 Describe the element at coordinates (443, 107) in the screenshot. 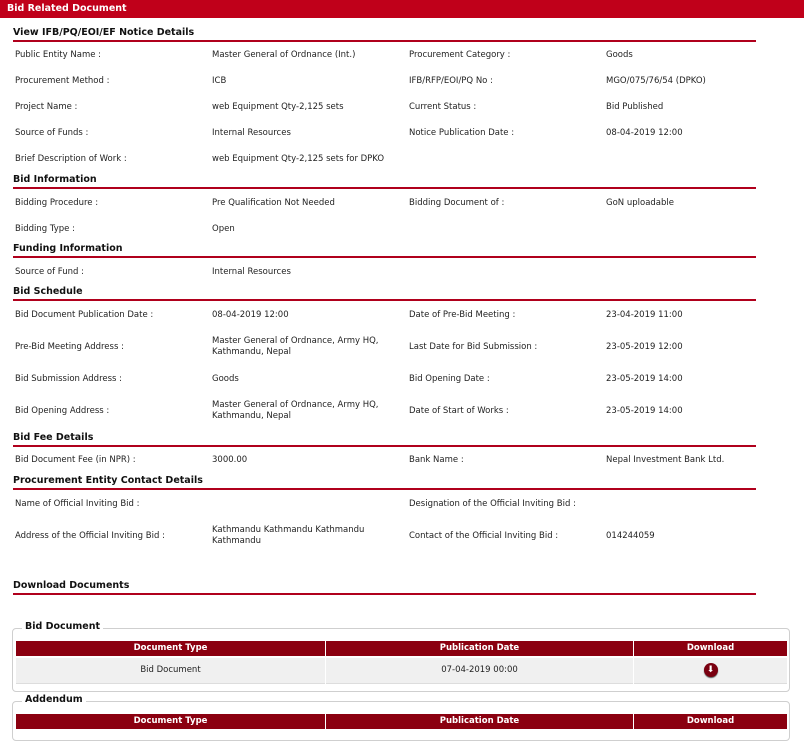

I see `current-status-label: Current Status :` at that location.